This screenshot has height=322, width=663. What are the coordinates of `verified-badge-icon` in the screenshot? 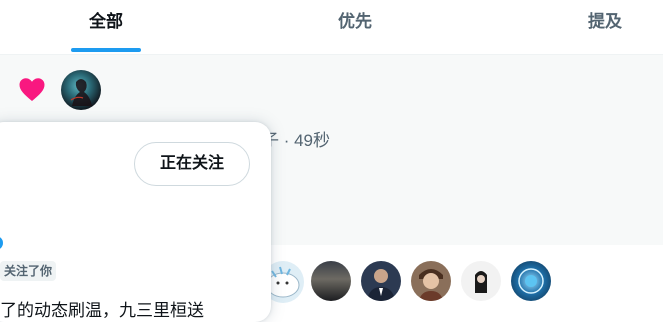 It's located at (1, 243).